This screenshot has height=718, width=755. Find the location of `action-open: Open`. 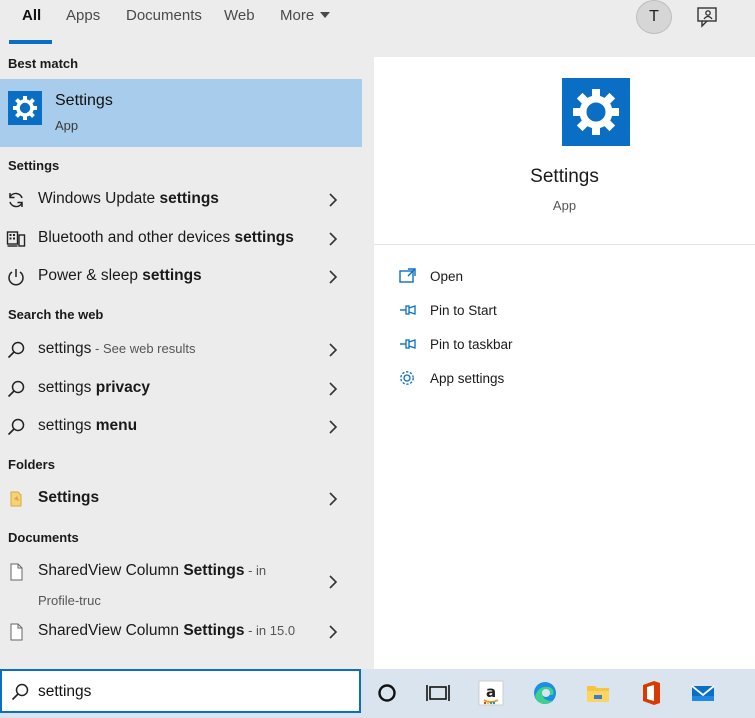

action-open: Open is located at coordinates (568, 277).